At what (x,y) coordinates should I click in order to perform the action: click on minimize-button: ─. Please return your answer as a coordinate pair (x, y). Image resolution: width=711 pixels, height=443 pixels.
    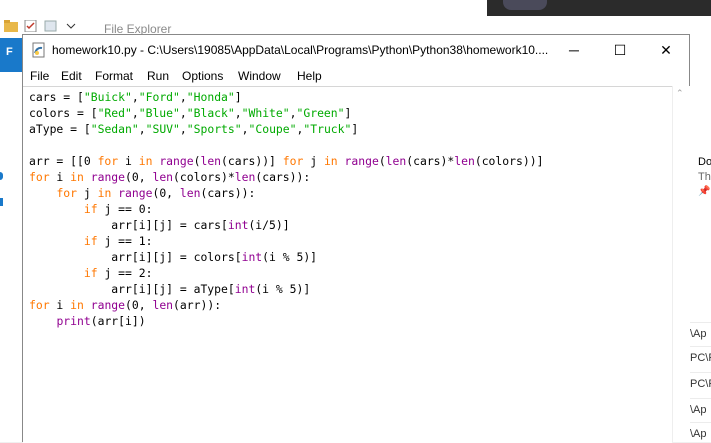
    Looking at the image, I should click on (574, 50).